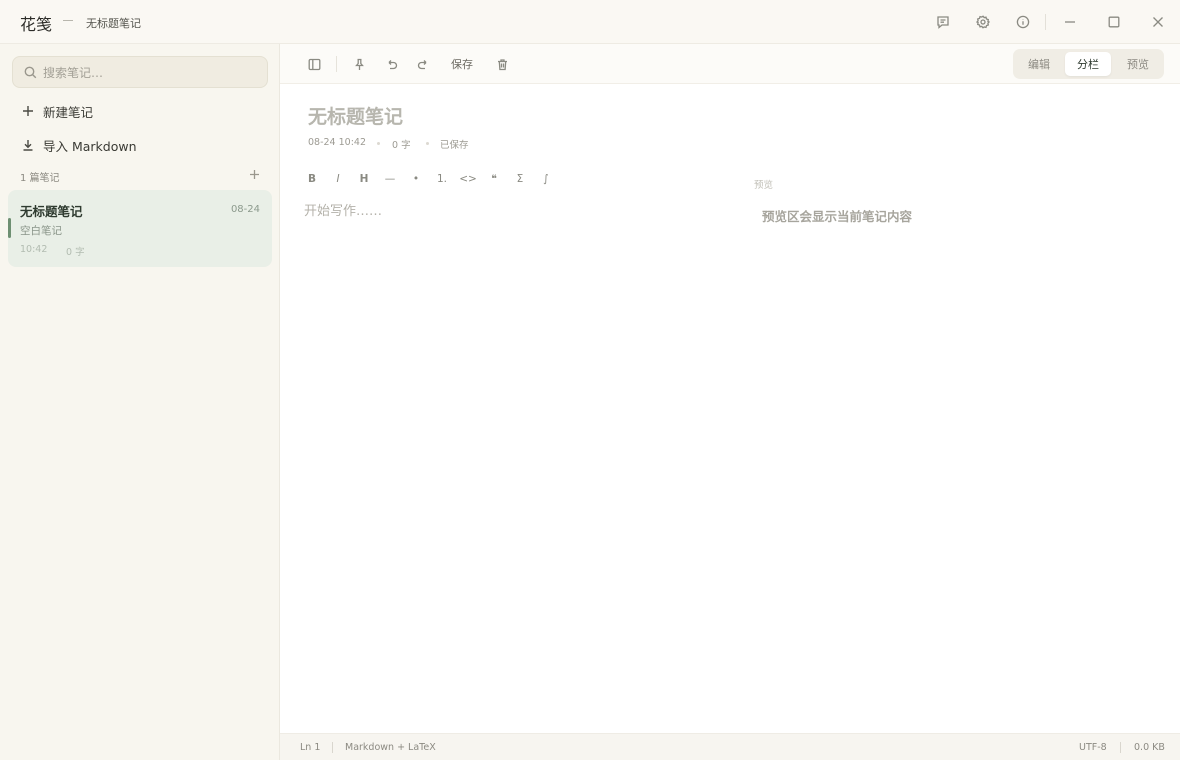 The image size is (1180, 760). What do you see at coordinates (75, 252) in the screenshot?
I see `note-item-words: 0 字` at bounding box center [75, 252].